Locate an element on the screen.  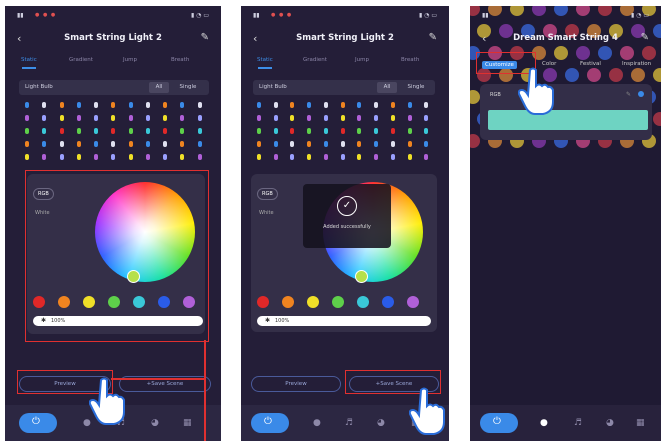
brightness-slider: ✱ 100% is located at coordinates (344, 321).